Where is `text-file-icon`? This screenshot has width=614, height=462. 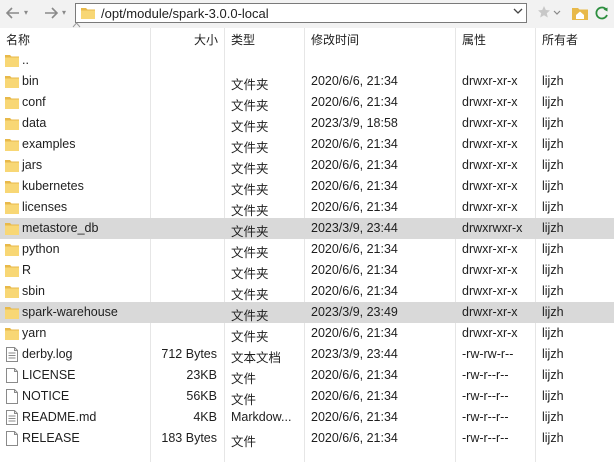
text-file-icon is located at coordinates (12, 417).